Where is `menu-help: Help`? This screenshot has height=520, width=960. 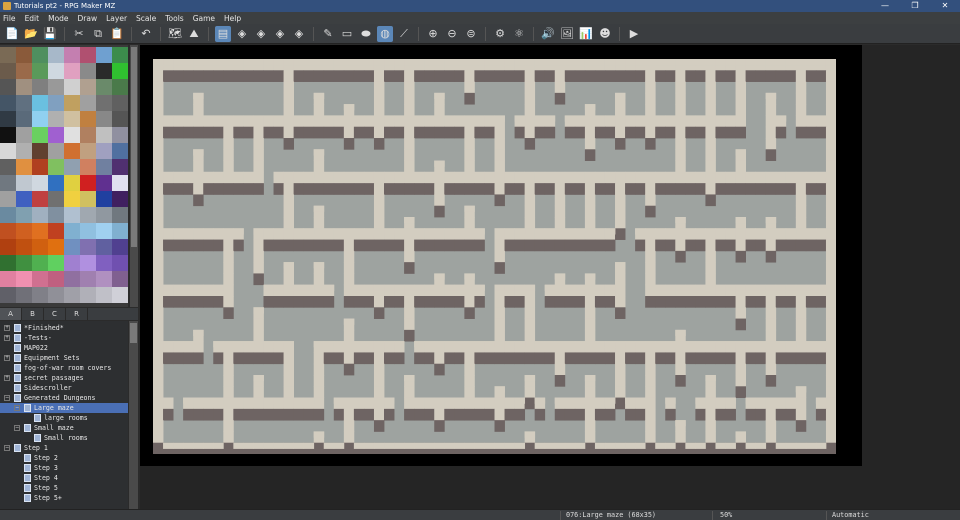 menu-help: Help is located at coordinates (232, 18).